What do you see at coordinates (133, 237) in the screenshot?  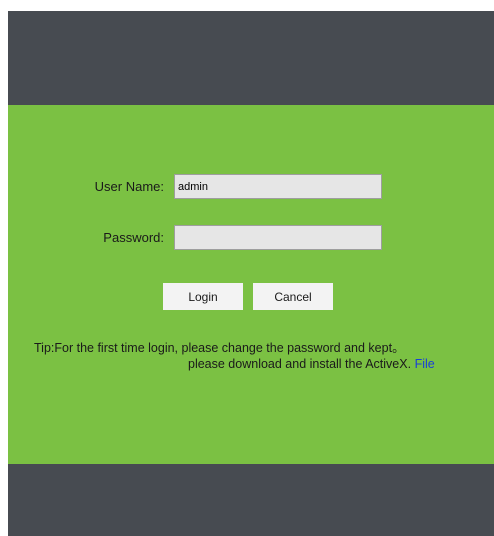 I see `password-label: Password:` at bounding box center [133, 237].